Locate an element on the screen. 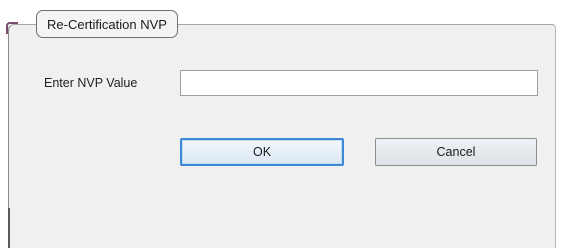 The width and height of the screenshot is (563, 248). ok-button: OK is located at coordinates (262, 152).